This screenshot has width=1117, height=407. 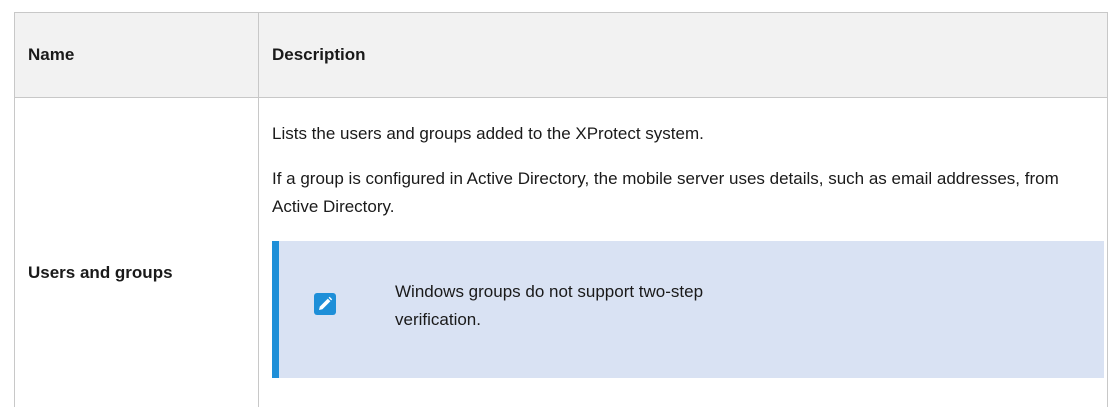 I want to click on column-header-name: Name, so click(x=136, y=55).